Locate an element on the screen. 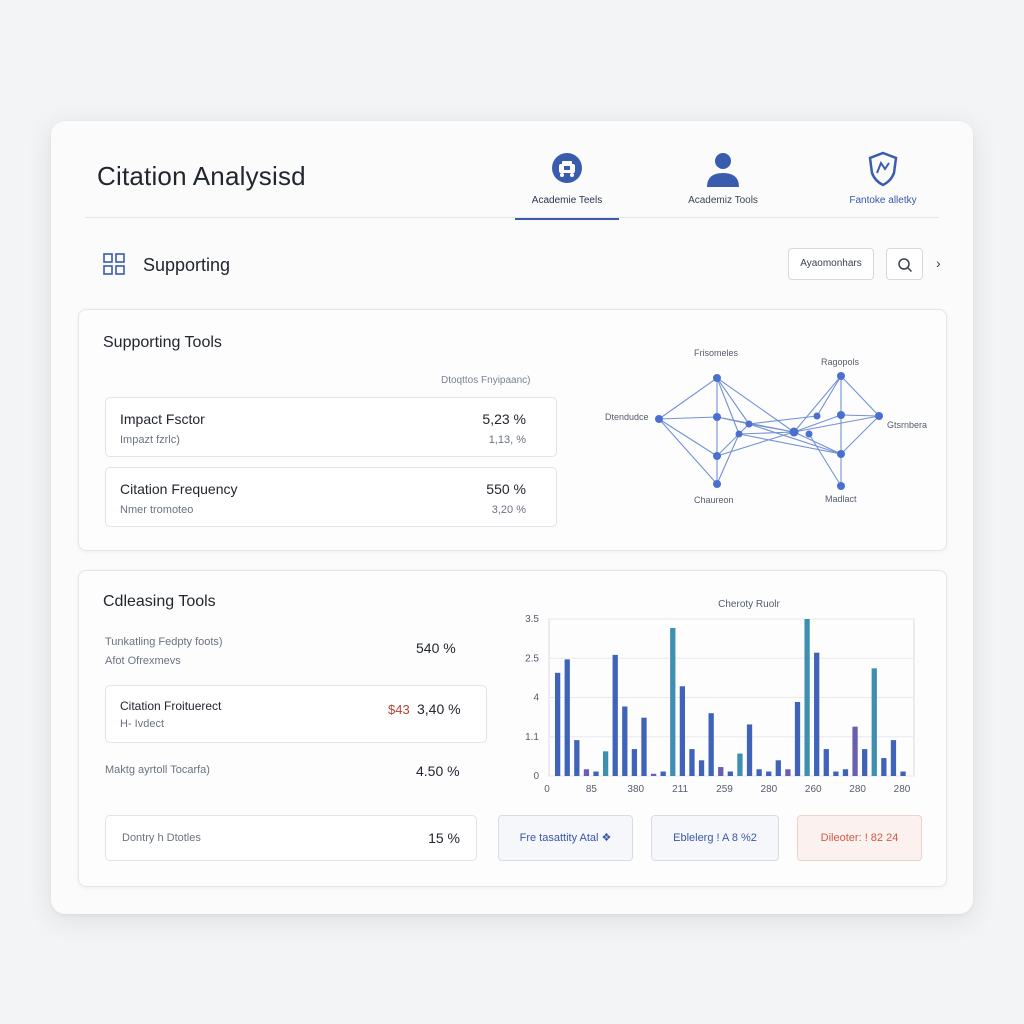  node-label: Gtsrnbera is located at coordinates (907, 425).